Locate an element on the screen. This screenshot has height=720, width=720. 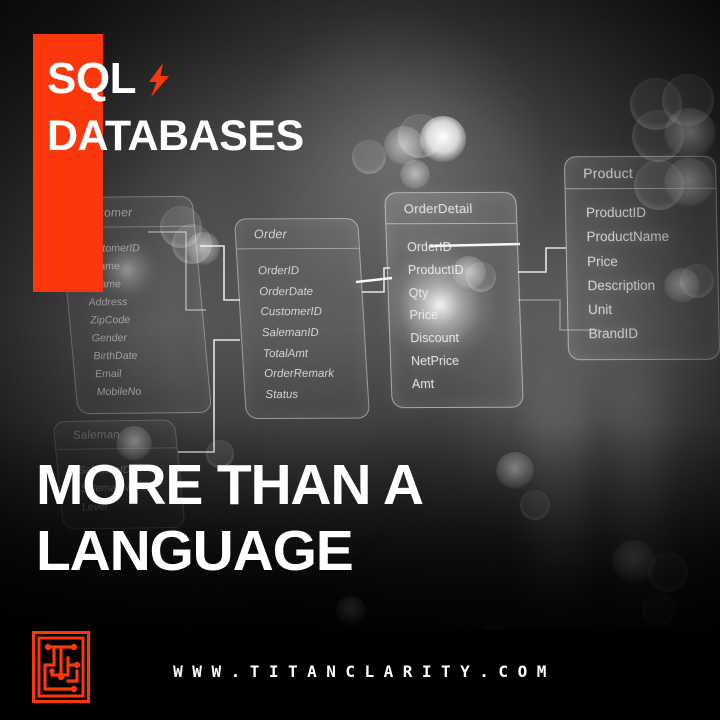
eyebrow-line-1: SQL is located at coordinates (257, 79).